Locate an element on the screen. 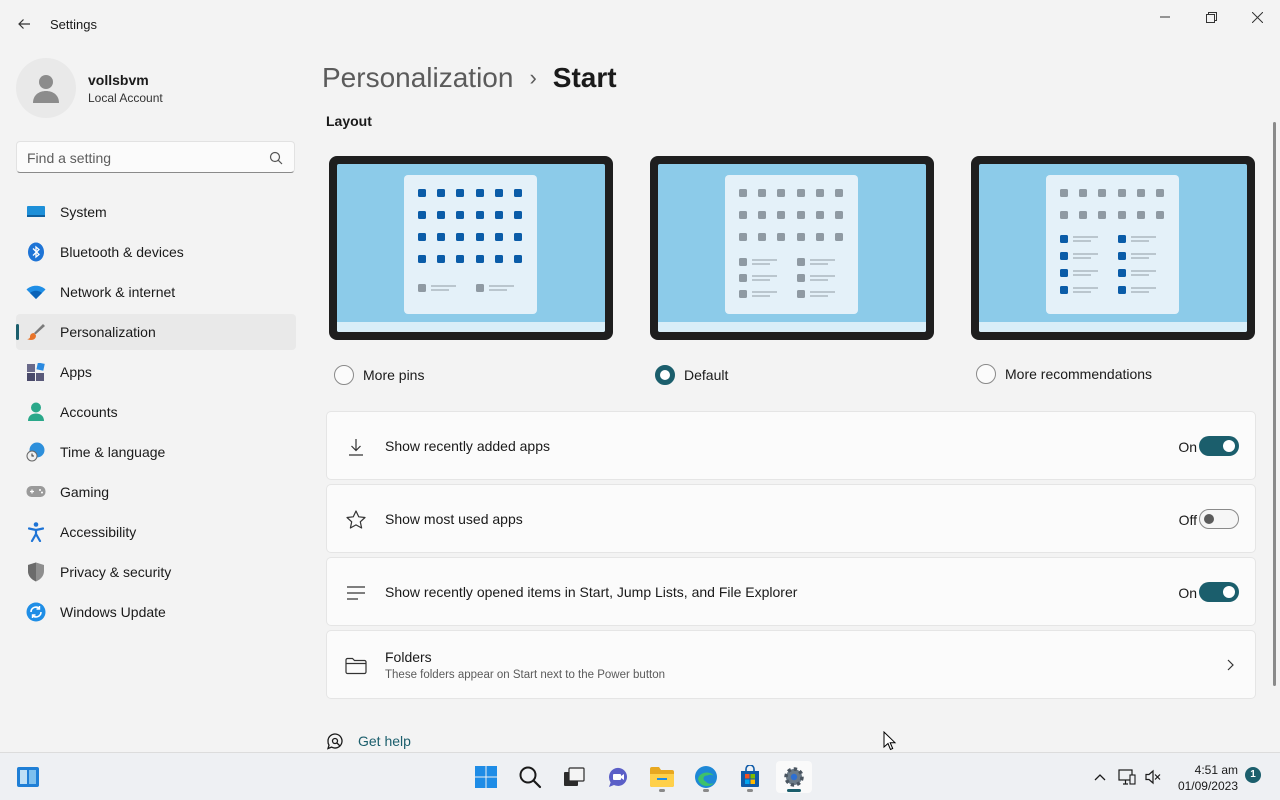 The width and height of the screenshot is (1280, 800). sidebar-item-bluetooth: Bluetooth & devices is located at coordinates (156, 252).